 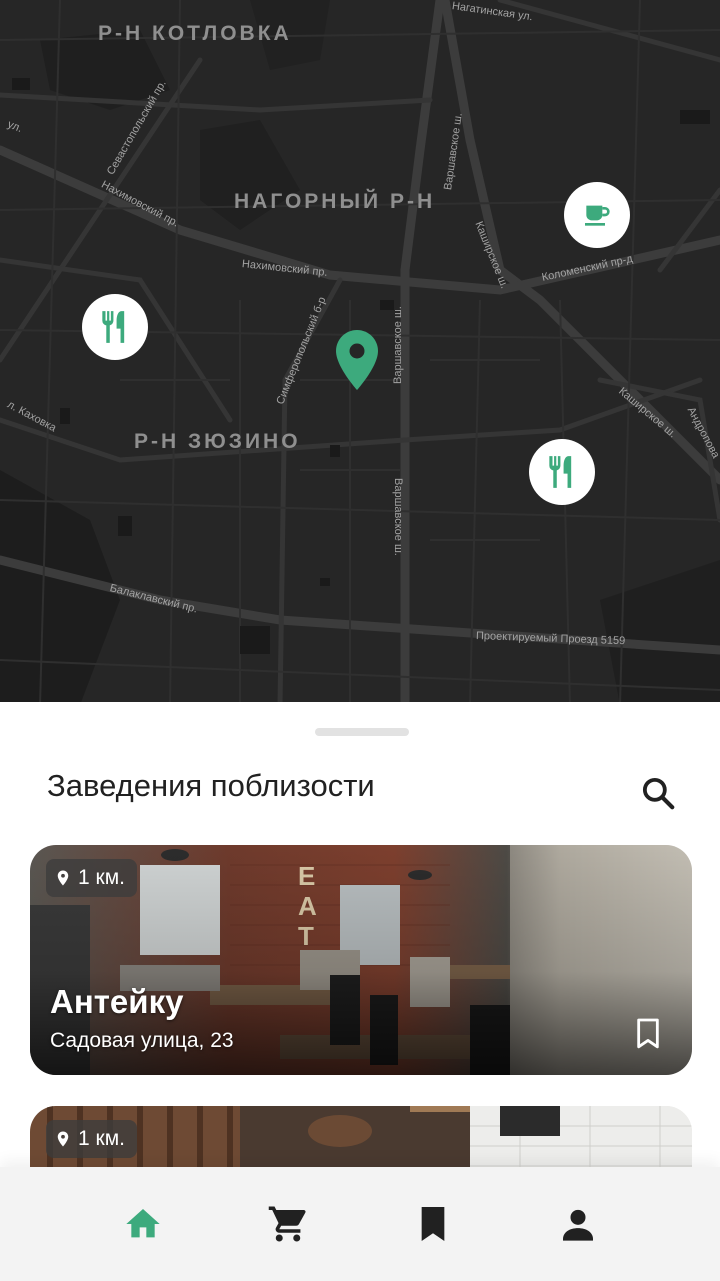 I want to click on nav-home, so click(x=143, y=1224).